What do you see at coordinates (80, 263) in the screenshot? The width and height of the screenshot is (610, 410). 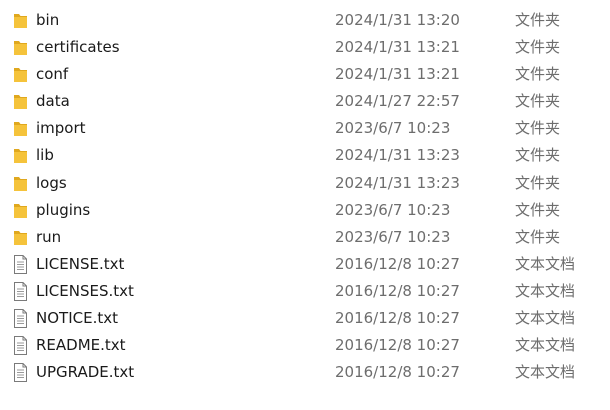 I see `file-name: LICENSE.txt` at bounding box center [80, 263].